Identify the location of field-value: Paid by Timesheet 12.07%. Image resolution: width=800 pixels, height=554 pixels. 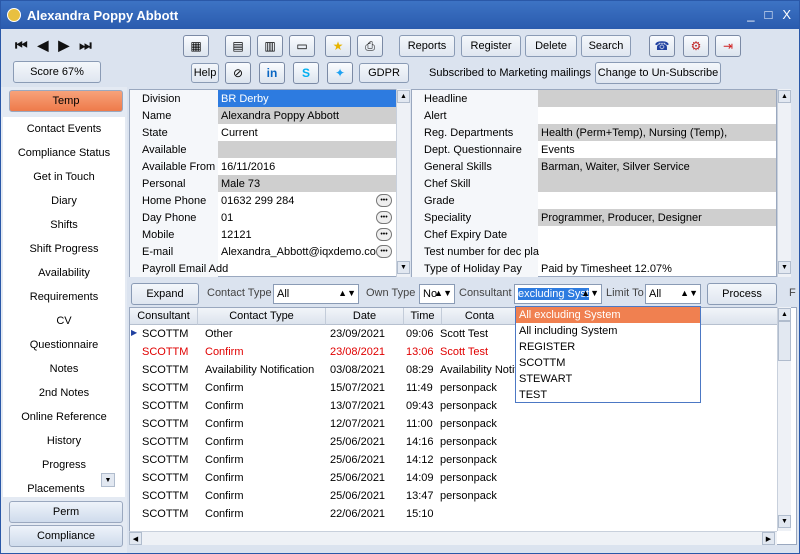
(657, 268).